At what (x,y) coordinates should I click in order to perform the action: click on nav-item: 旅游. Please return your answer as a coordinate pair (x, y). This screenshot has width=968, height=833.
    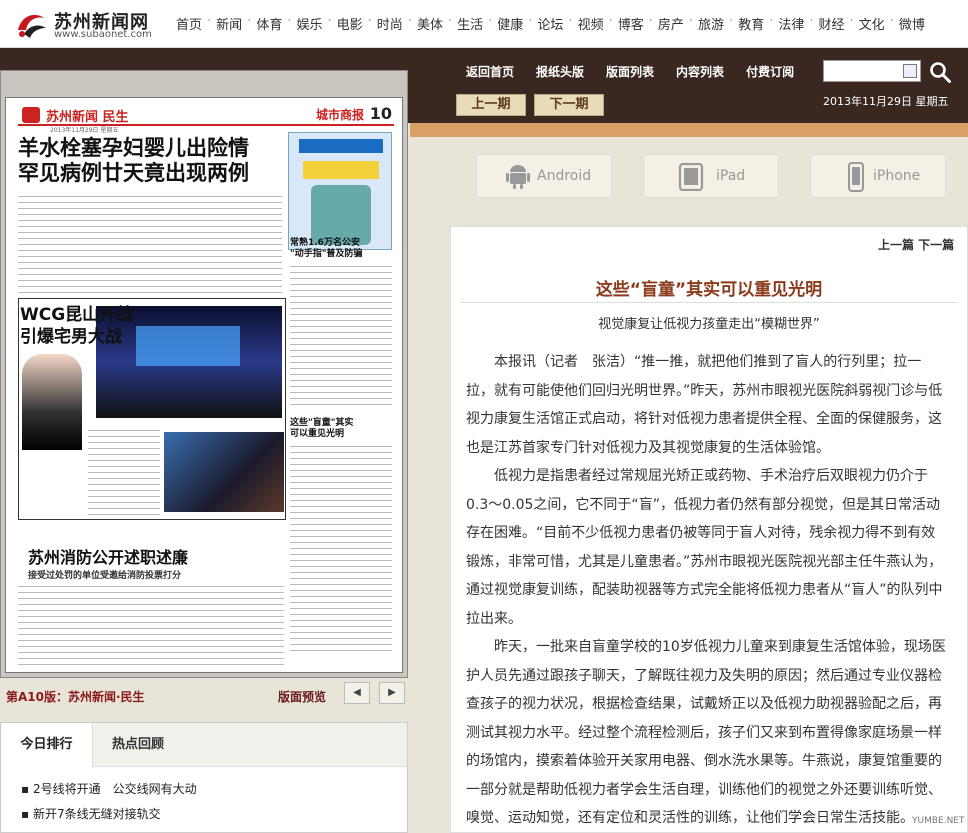
    Looking at the image, I should click on (711, 23).